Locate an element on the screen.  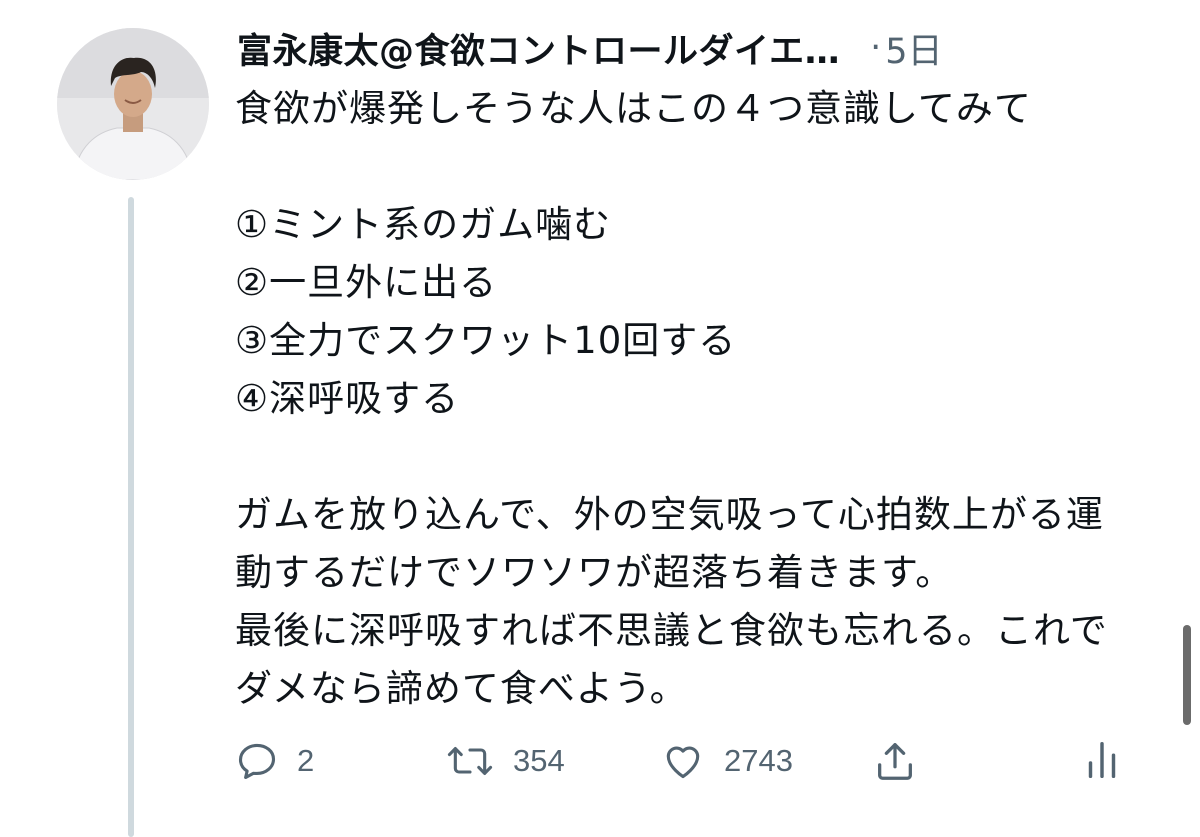
avatar-photo is located at coordinates (133, 104).